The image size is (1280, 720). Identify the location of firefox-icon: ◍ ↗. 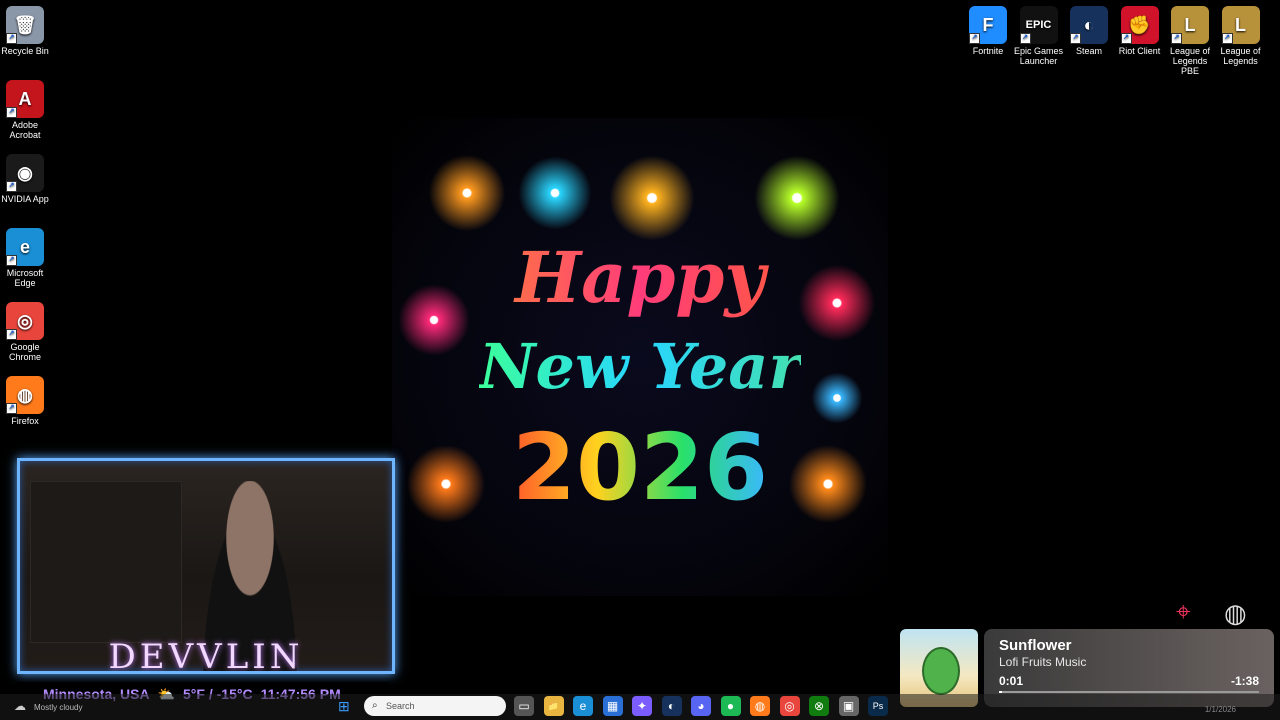
(25, 395).